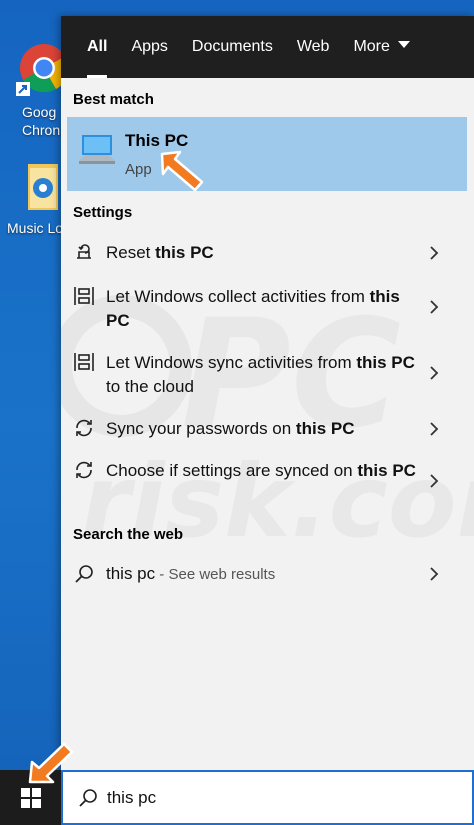 The width and height of the screenshot is (474, 825). What do you see at coordinates (267, 154) in the screenshot?
I see `best-match-this-pc: This PC App` at bounding box center [267, 154].